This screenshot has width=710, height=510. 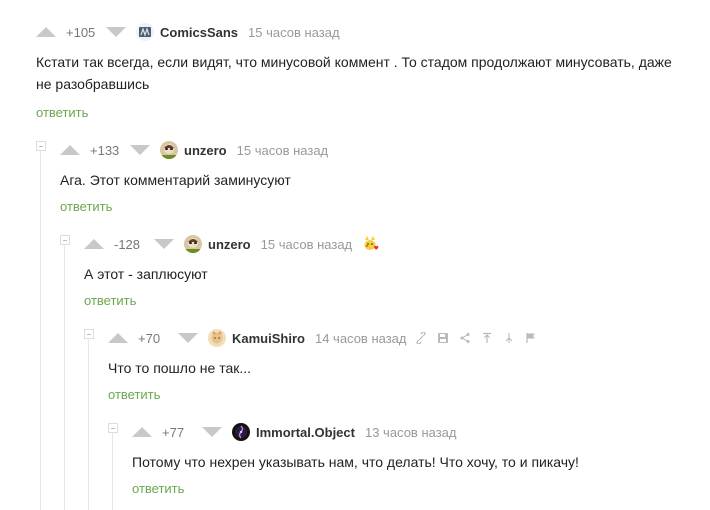 What do you see at coordinates (305, 432) in the screenshot?
I see `username-link: Immortal.Object` at bounding box center [305, 432].